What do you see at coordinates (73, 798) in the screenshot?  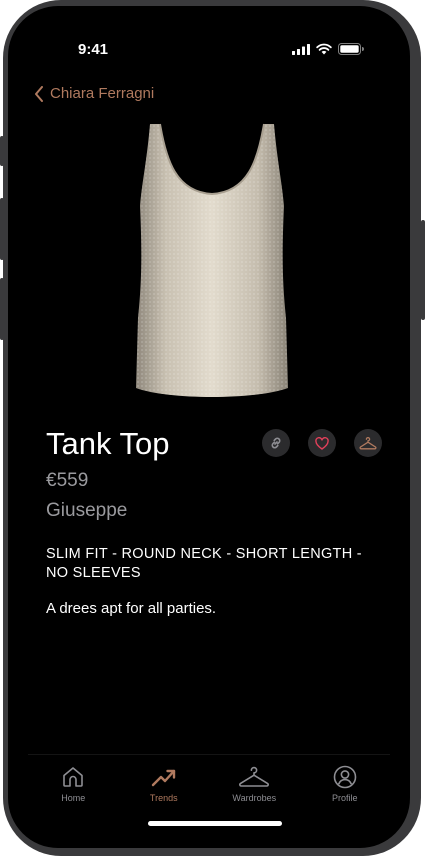 I see `tab-home-label: Home` at bounding box center [73, 798].